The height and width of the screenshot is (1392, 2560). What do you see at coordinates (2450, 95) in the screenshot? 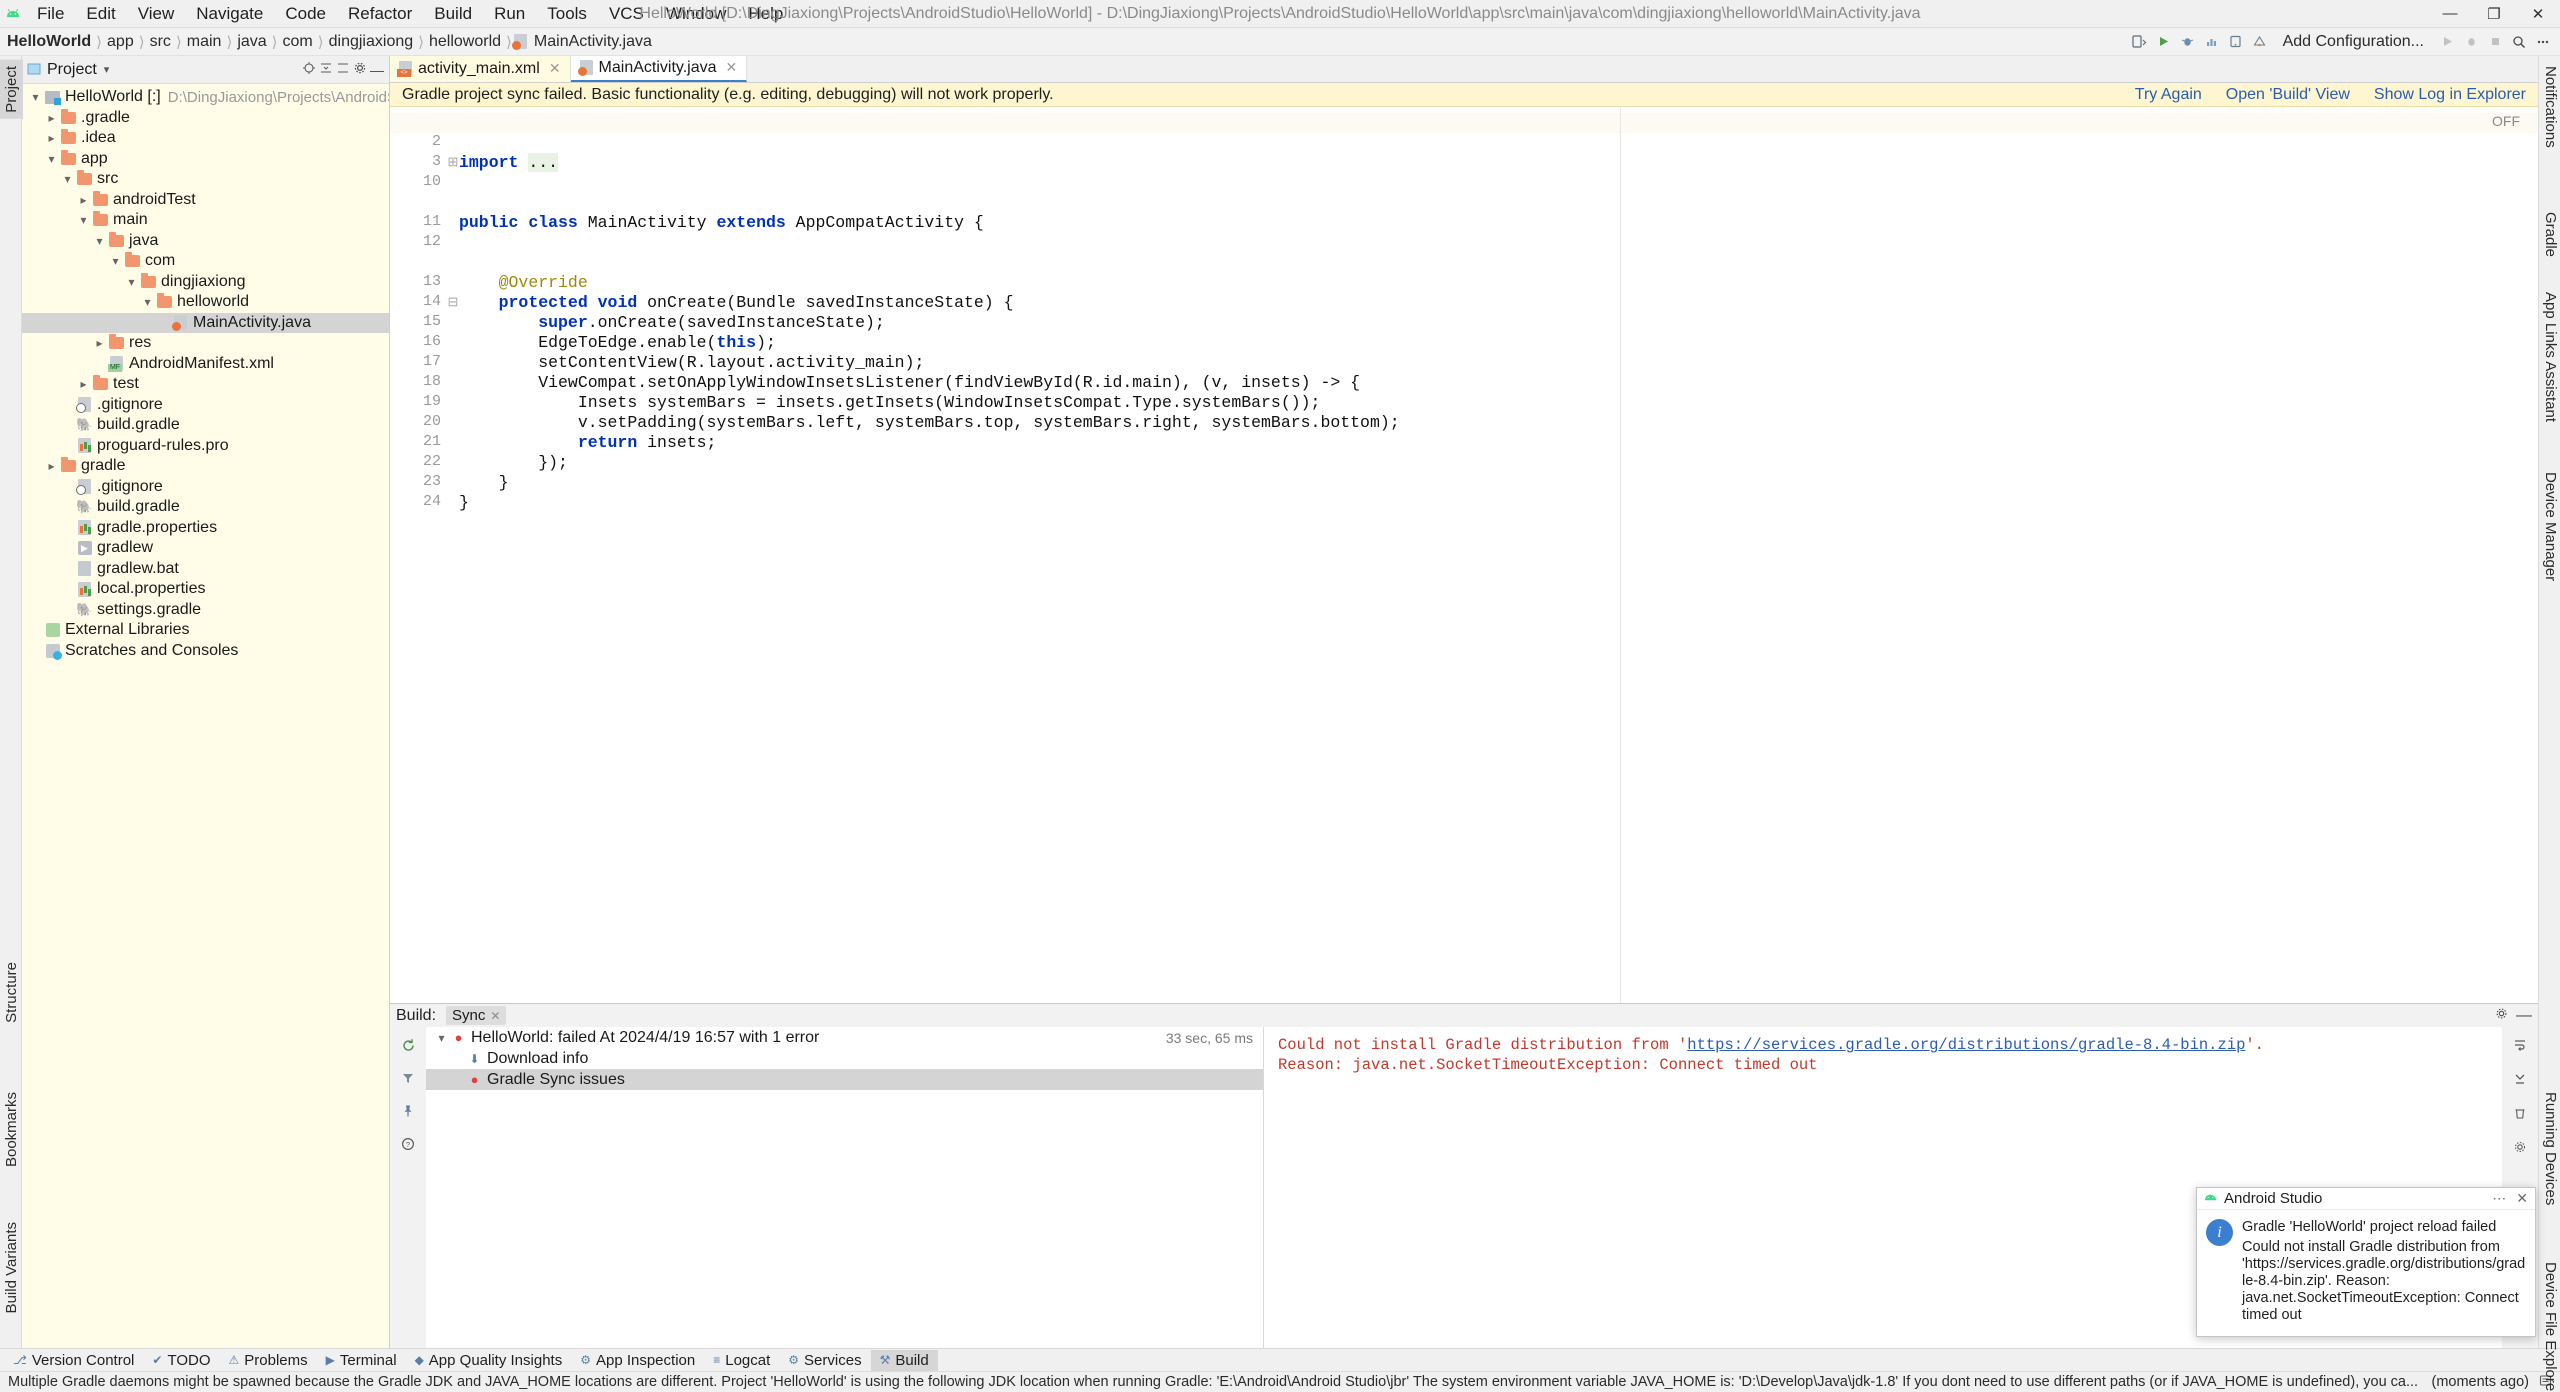
I see `show-log-in-explorer-link: Show Log in Explorer` at bounding box center [2450, 95].